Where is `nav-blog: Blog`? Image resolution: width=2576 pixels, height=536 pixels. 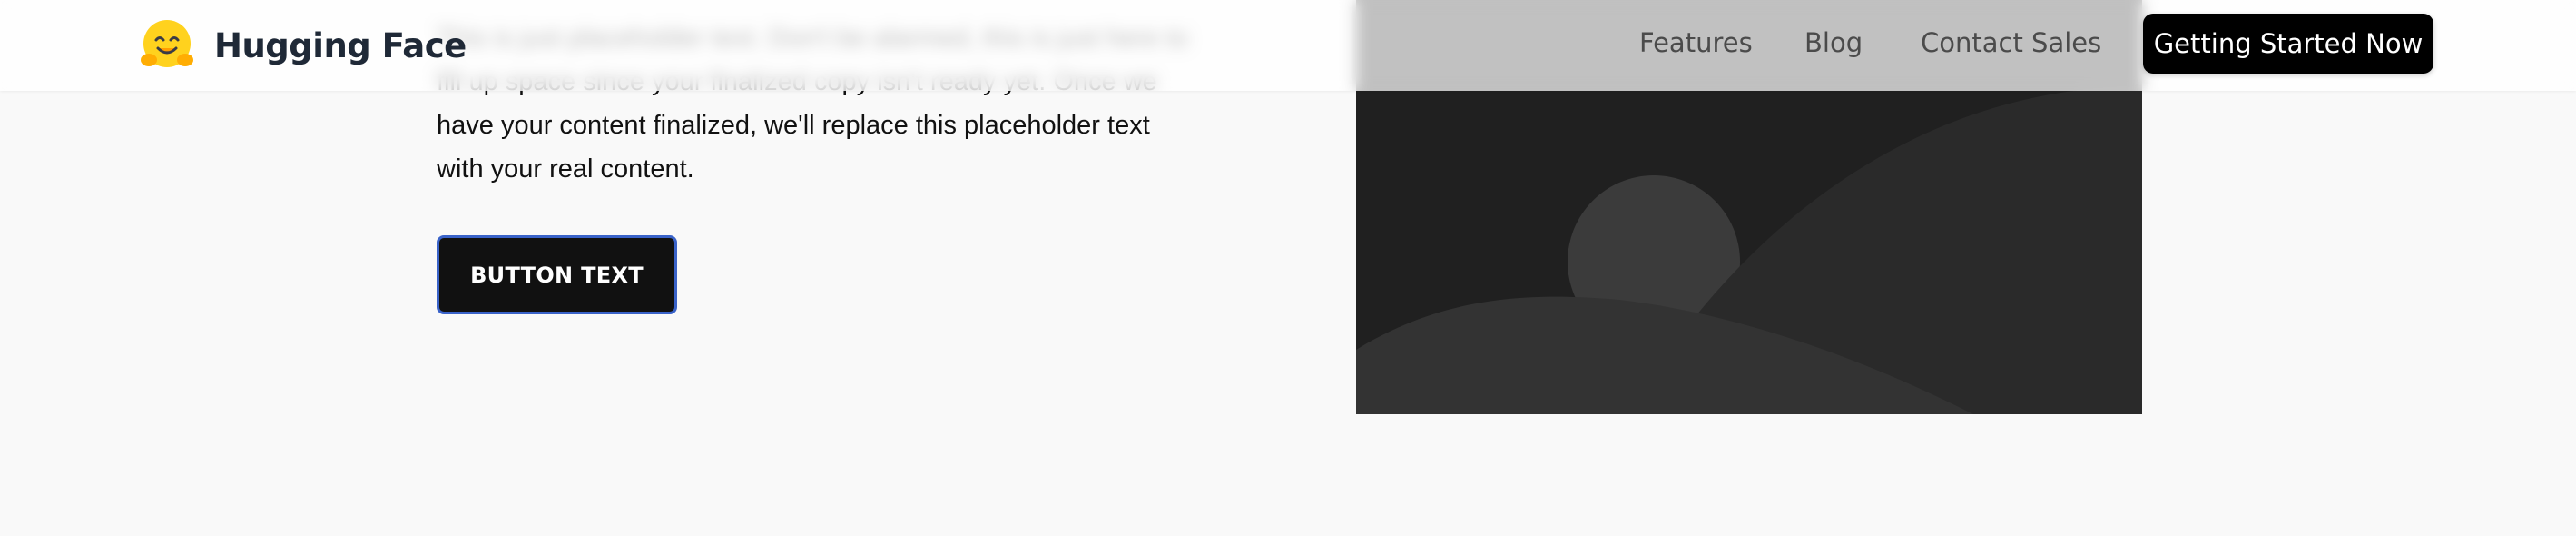
nav-blog: Blog is located at coordinates (1833, 42).